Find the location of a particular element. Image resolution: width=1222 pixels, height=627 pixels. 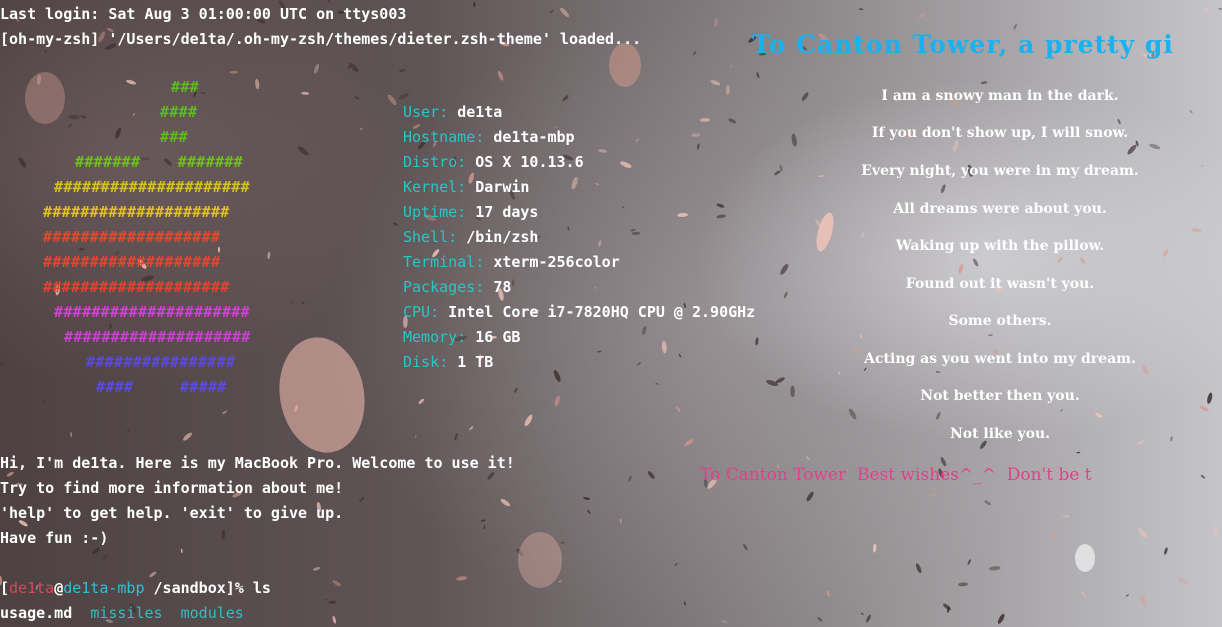

shell-prompt: [de1ta@de1ta-mbp /sandbox]% ls is located at coordinates (135, 588).